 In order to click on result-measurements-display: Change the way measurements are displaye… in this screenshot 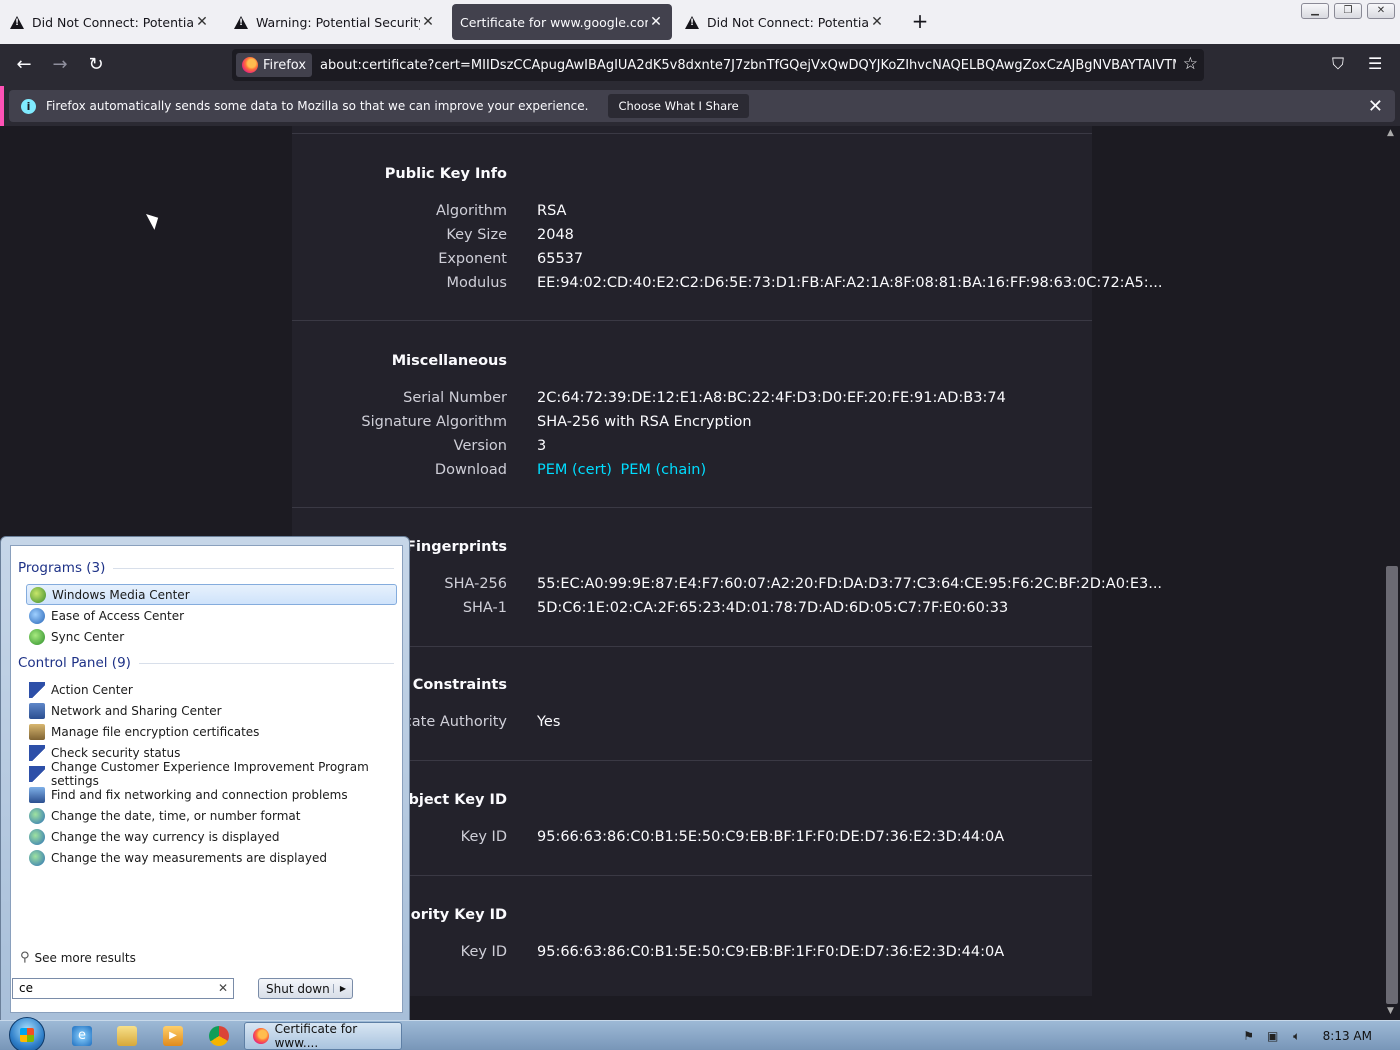, I will do `click(211, 857)`.